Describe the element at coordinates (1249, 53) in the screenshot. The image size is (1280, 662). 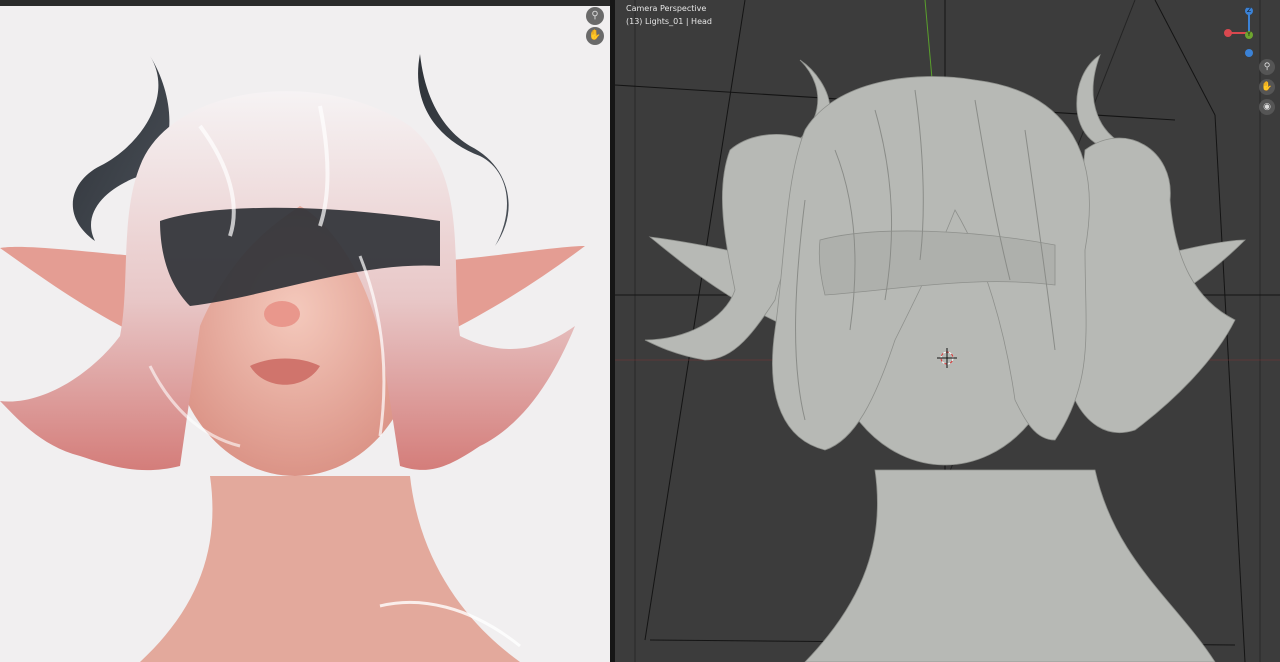
I see `gizmo-neg-z-axis` at that location.